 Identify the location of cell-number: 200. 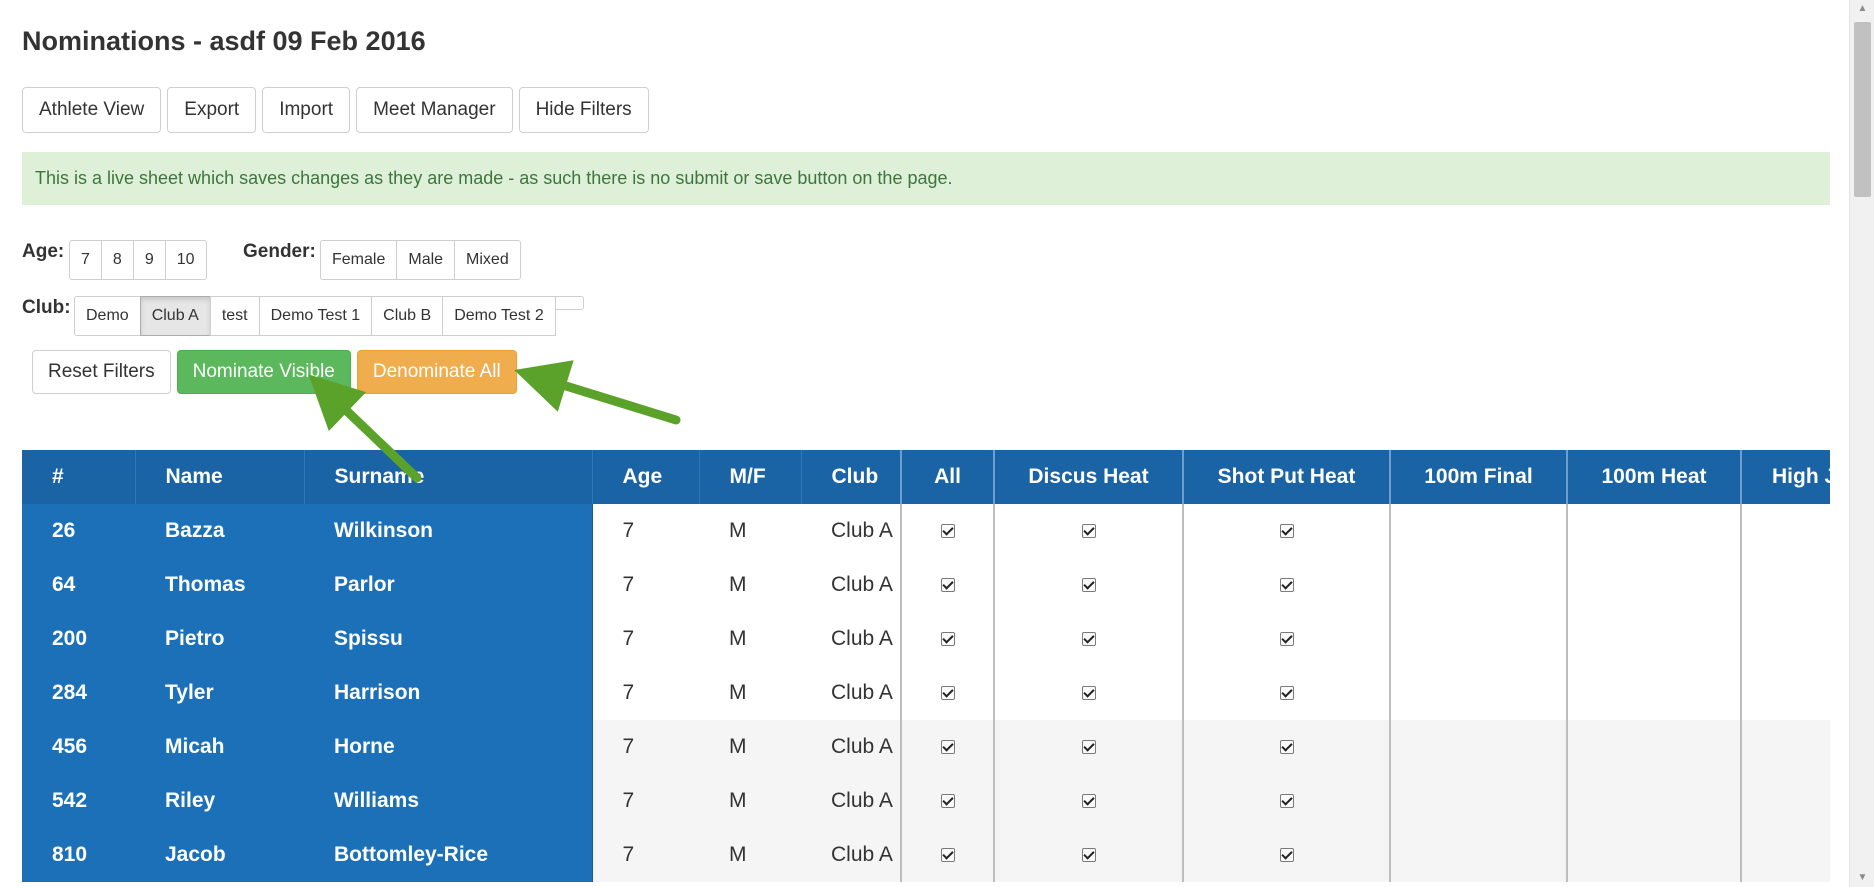
(78, 639).